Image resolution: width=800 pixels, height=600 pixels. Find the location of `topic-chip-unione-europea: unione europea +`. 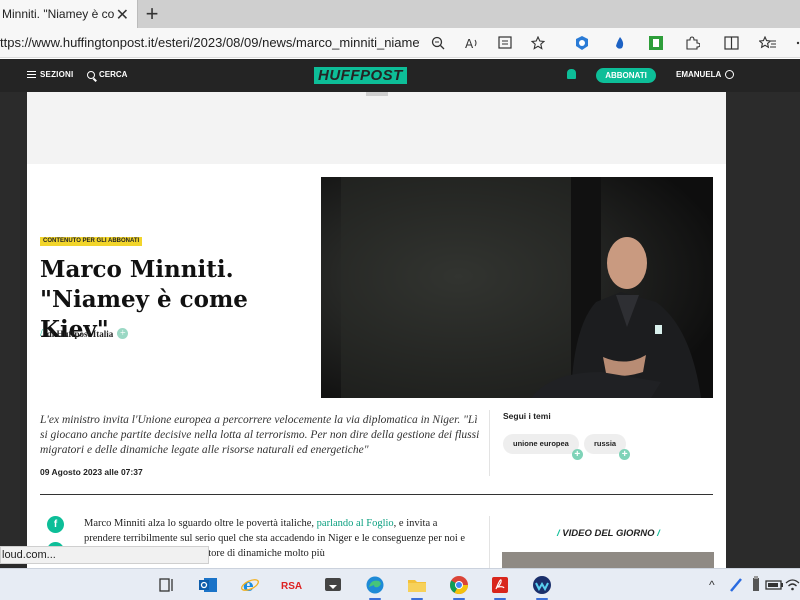

topic-chip-unione-europea: unione europea + is located at coordinates (543, 447).